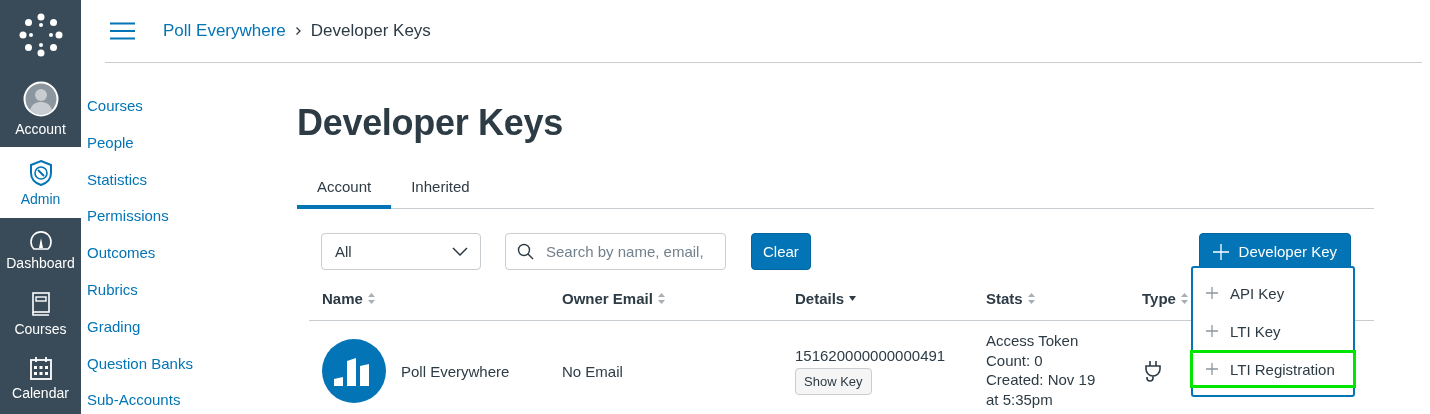 Image resolution: width=1430 pixels, height=414 pixels. What do you see at coordinates (40, 172) in the screenshot?
I see `shield-icon` at bounding box center [40, 172].